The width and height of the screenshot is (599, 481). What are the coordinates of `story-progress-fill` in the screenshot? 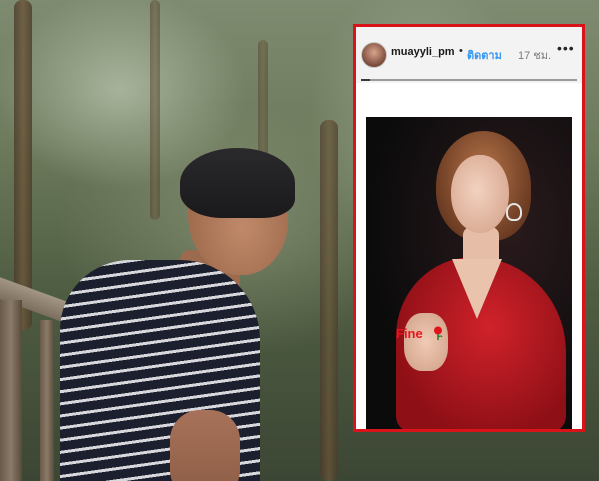 It's located at (365, 80).